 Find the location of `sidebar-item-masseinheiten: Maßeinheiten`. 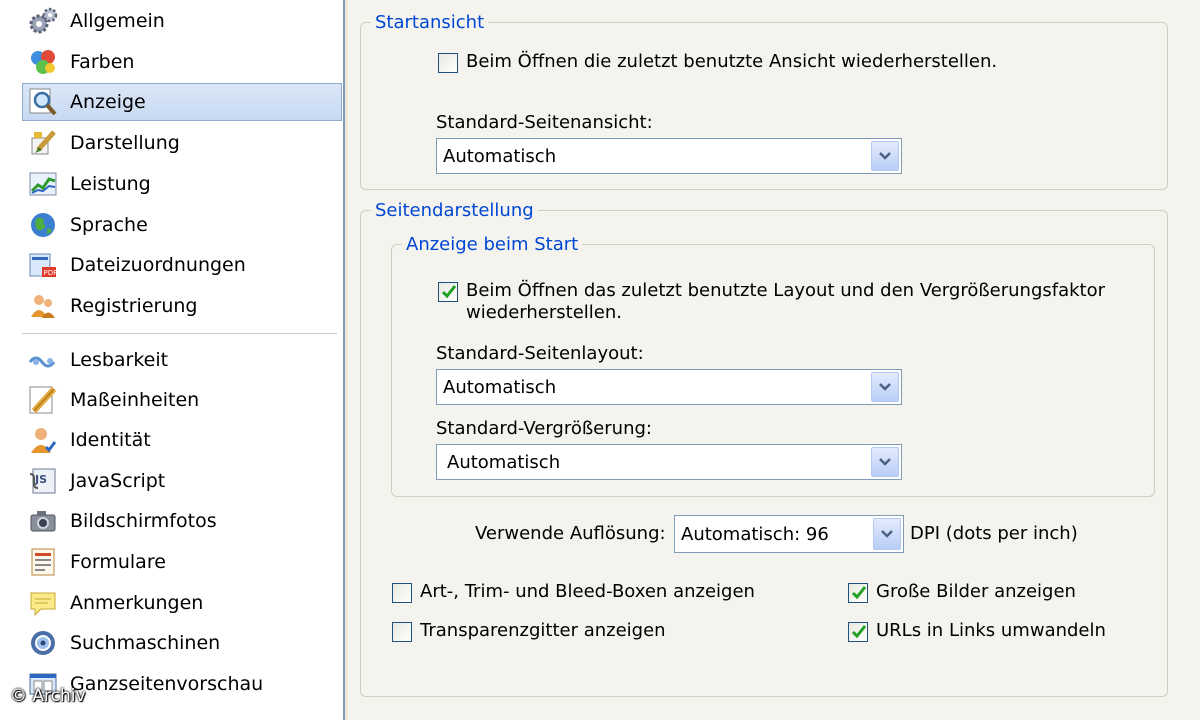

sidebar-item-masseinheiten: Maßeinheiten is located at coordinates (182, 400).